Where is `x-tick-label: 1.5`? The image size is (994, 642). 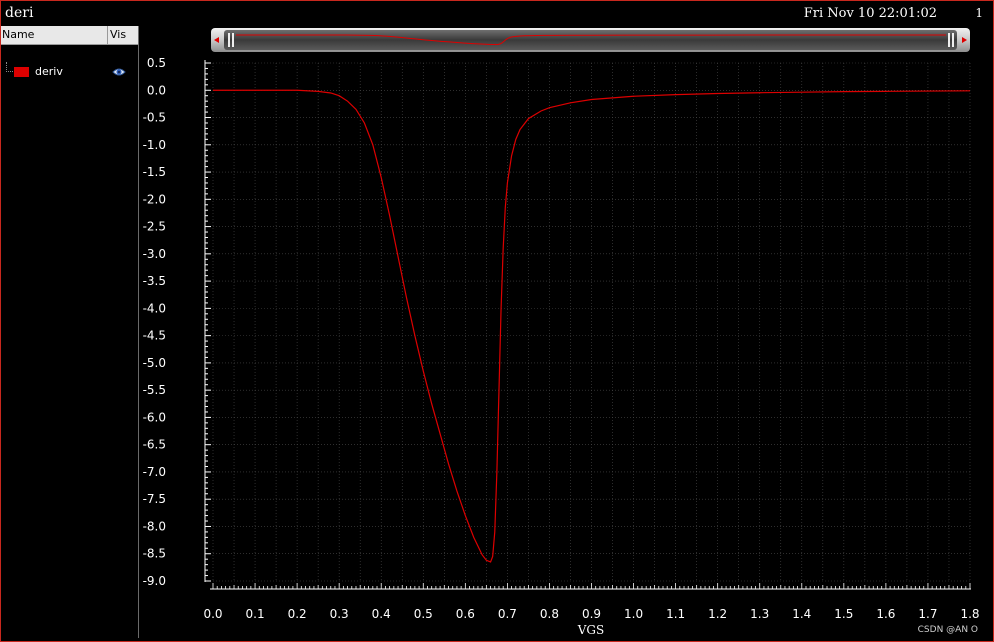 x-tick-label: 1.5 is located at coordinates (843, 614).